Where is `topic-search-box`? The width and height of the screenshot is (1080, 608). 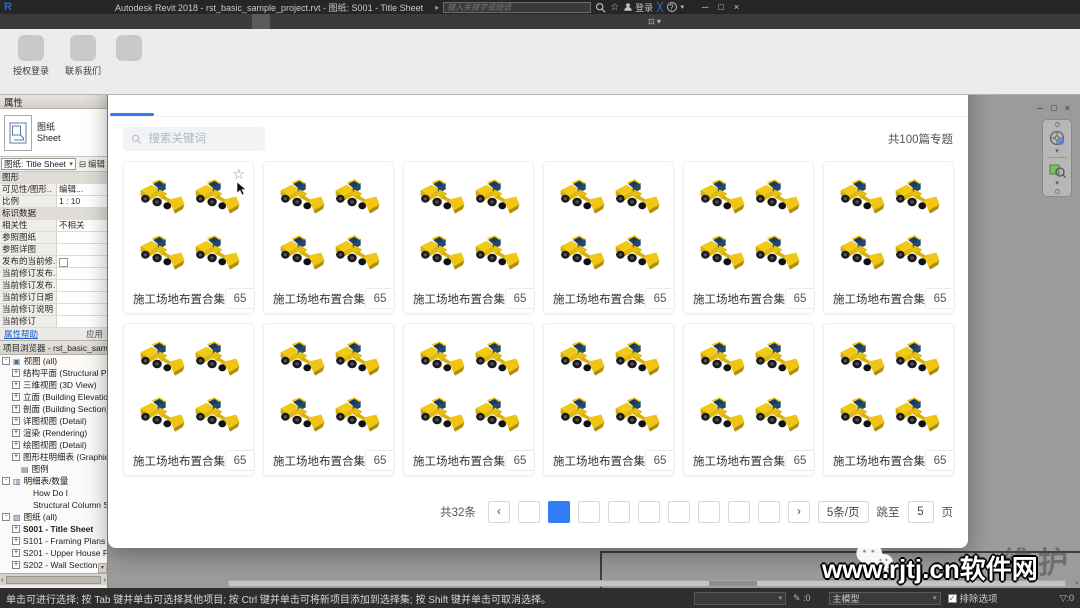
topic-search-box is located at coordinates (194, 139).